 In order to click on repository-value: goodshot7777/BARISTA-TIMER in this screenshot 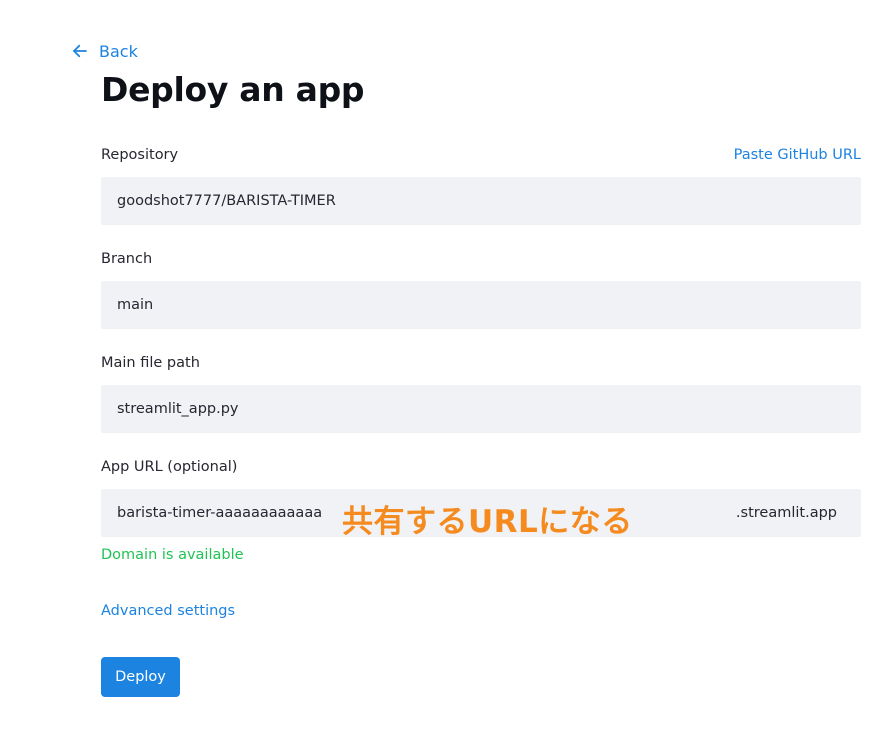, I will do `click(226, 201)`.